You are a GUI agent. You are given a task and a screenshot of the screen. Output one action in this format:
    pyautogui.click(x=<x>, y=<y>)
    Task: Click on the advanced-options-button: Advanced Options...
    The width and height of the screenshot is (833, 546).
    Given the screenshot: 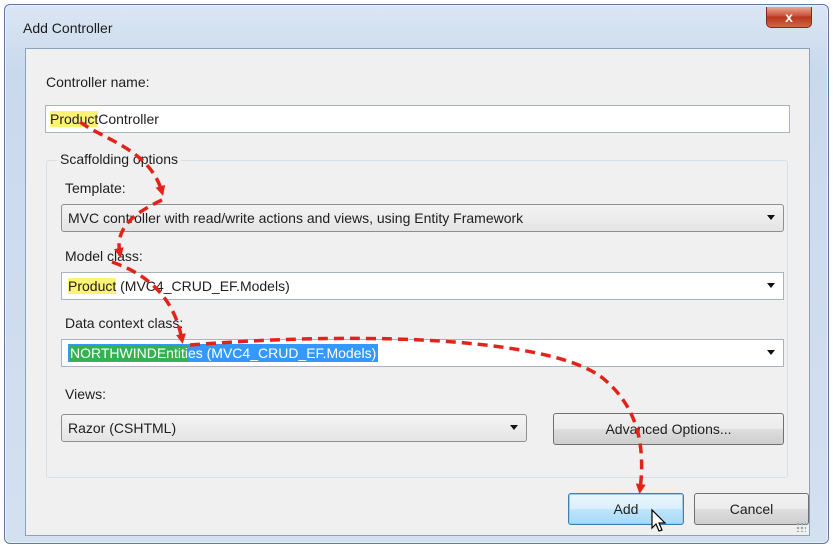 What is the action you would take?
    pyautogui.click(x=668, y=429)
    